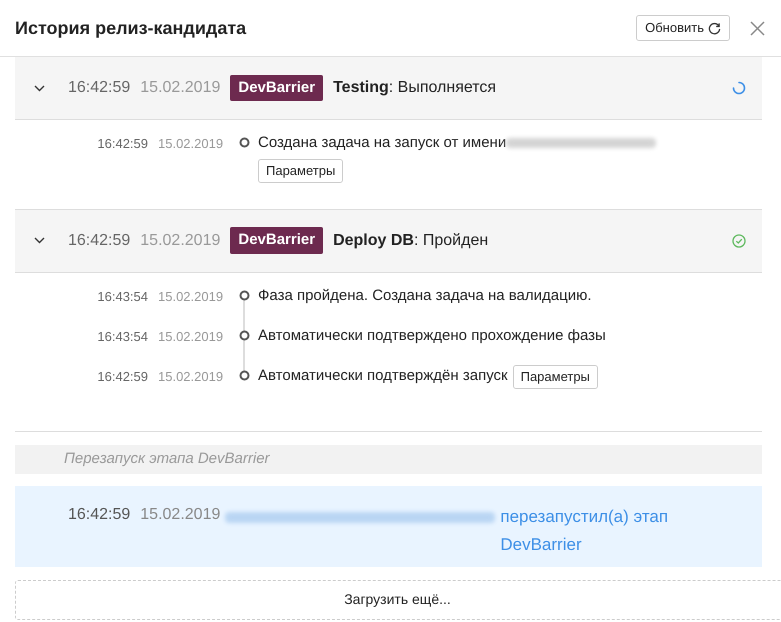 This screenshot has height=622, width=781. What do you see at coordinates (585, 531) in the screenshot?
I see `restart-text: перезапустил(а) этап DevBarrier` at bounding box center [585, 531].